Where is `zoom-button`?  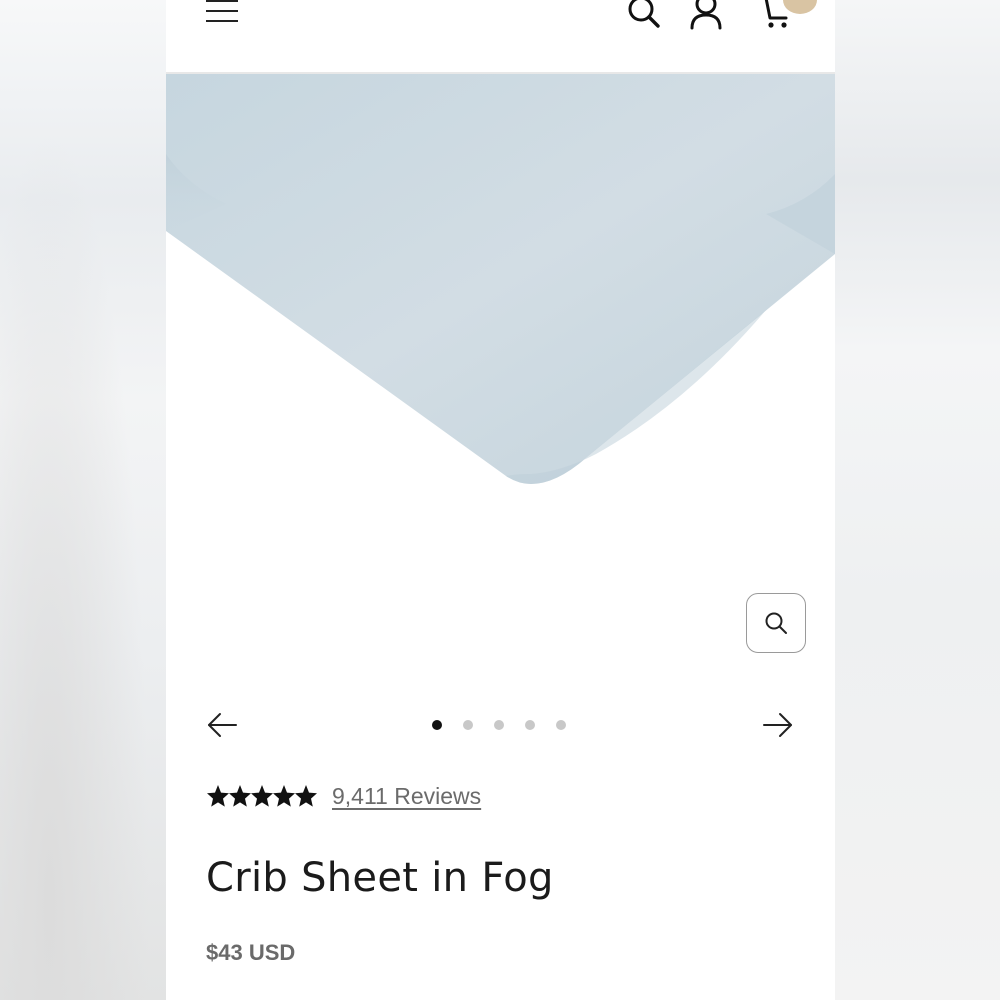 zoom-button is located at coordinates (776, 623).